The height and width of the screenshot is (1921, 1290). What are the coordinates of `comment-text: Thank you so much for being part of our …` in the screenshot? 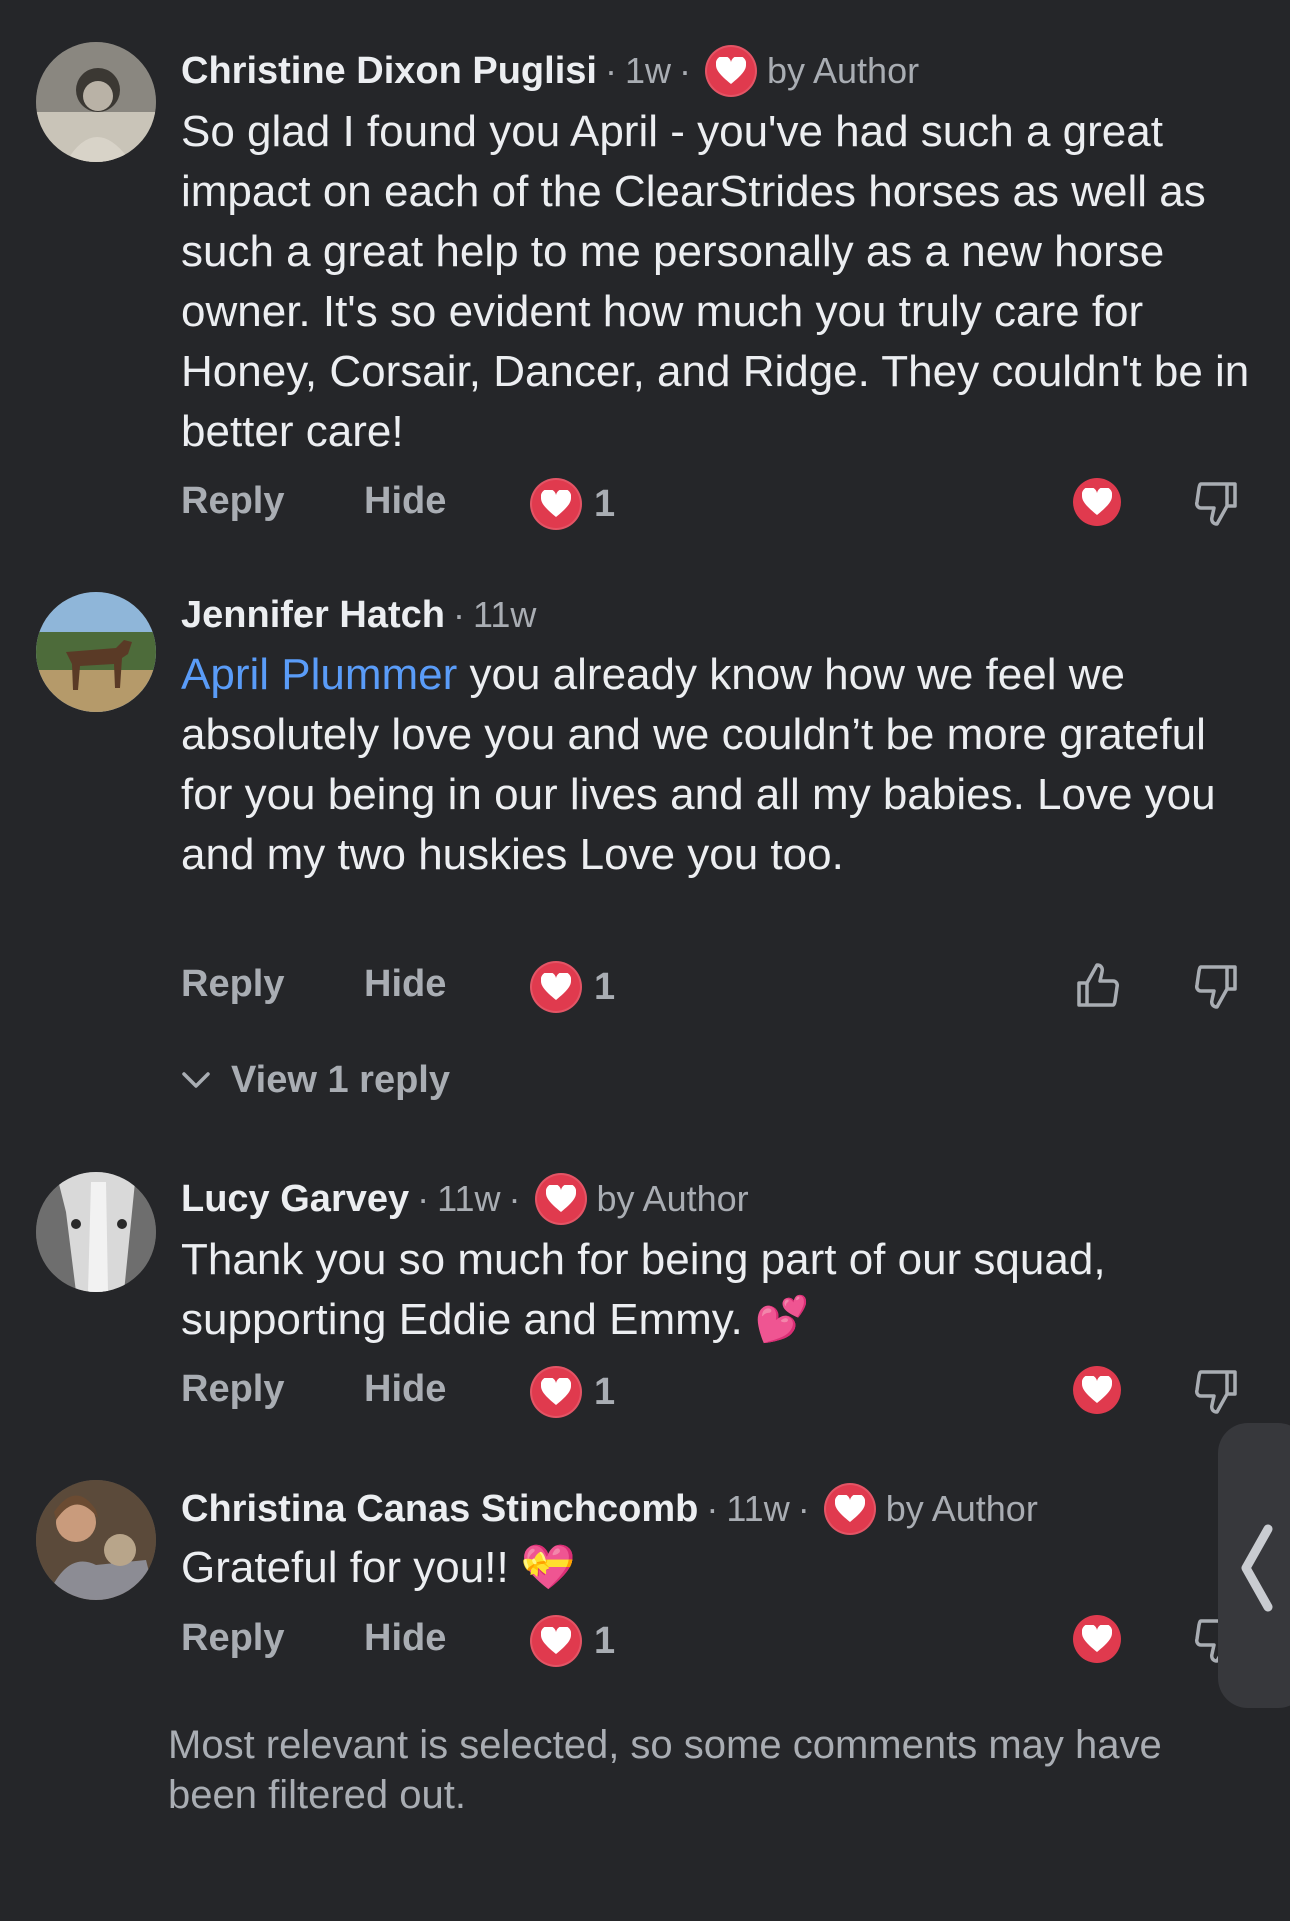 It's located at (723, 1290).